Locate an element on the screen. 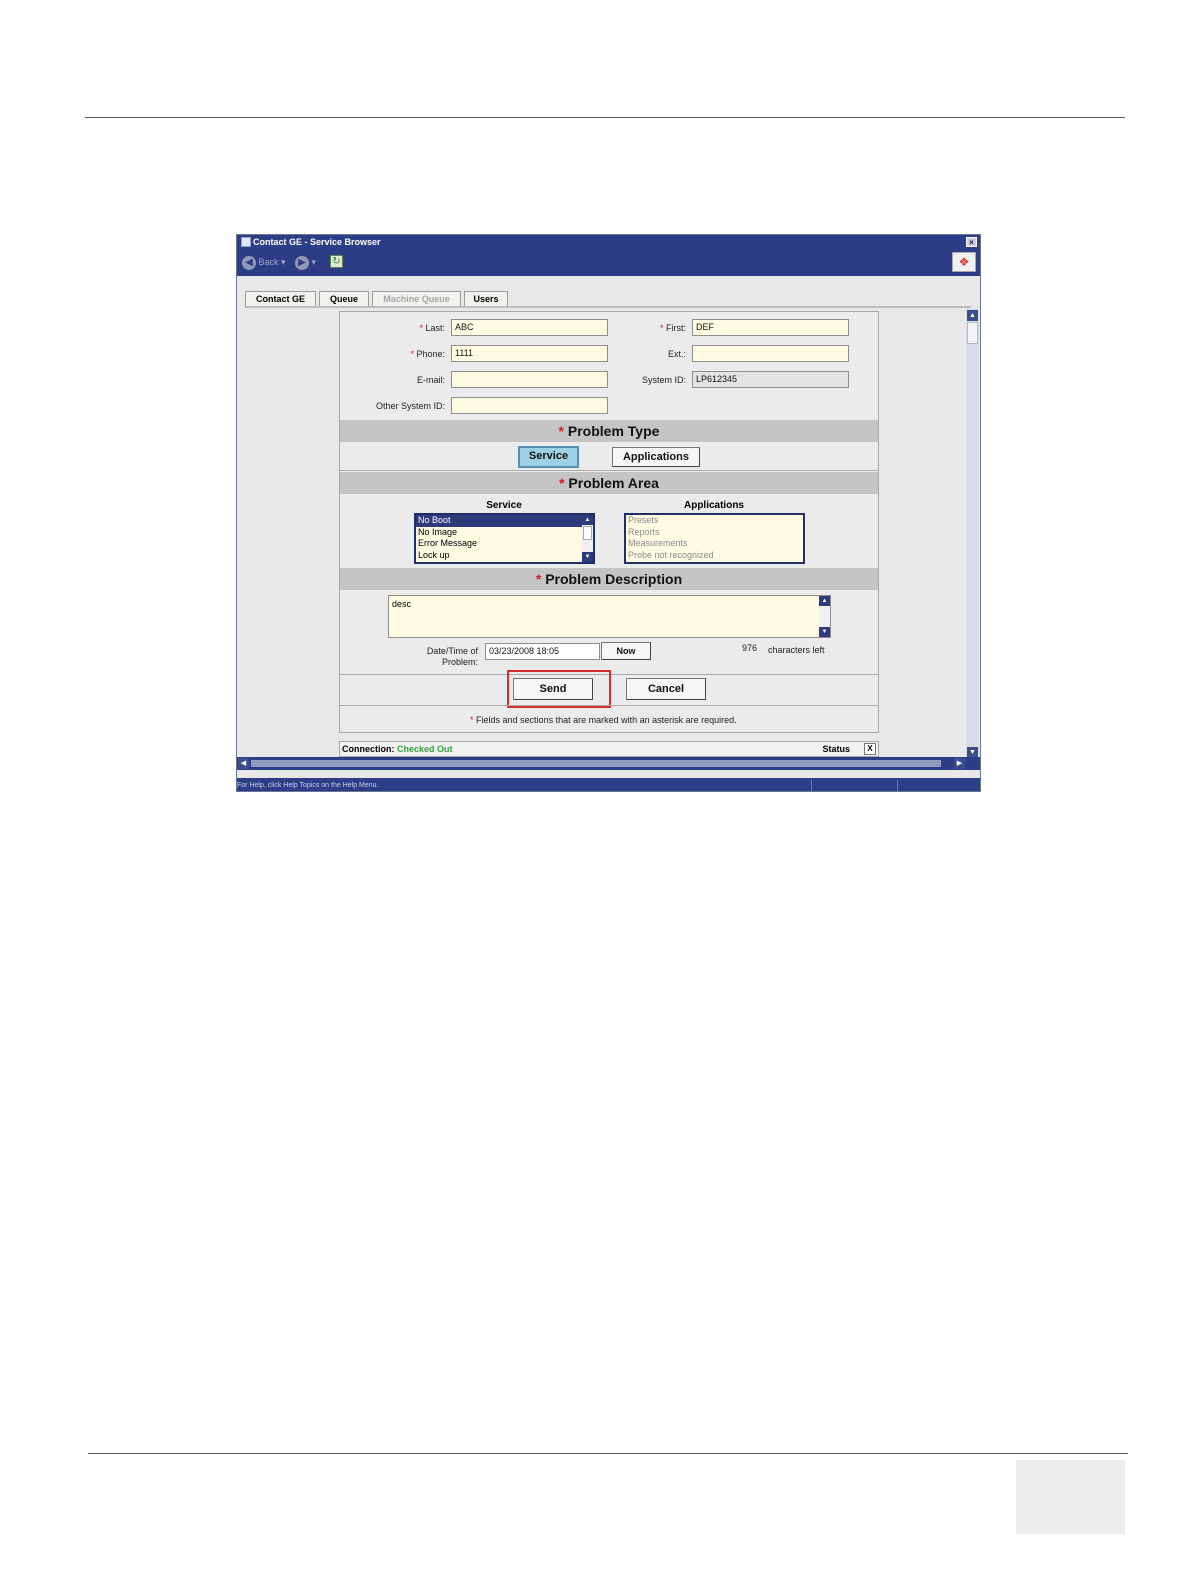 This screenshot has height=1584, width=1190. service-list-scrollbar: ▲ ▼ is located at coordinates (587, 538).